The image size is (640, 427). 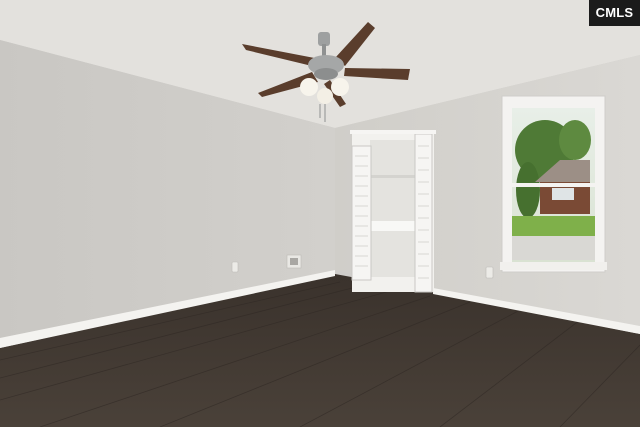 I want to click on outlet-left, so click(x=235, y=267).